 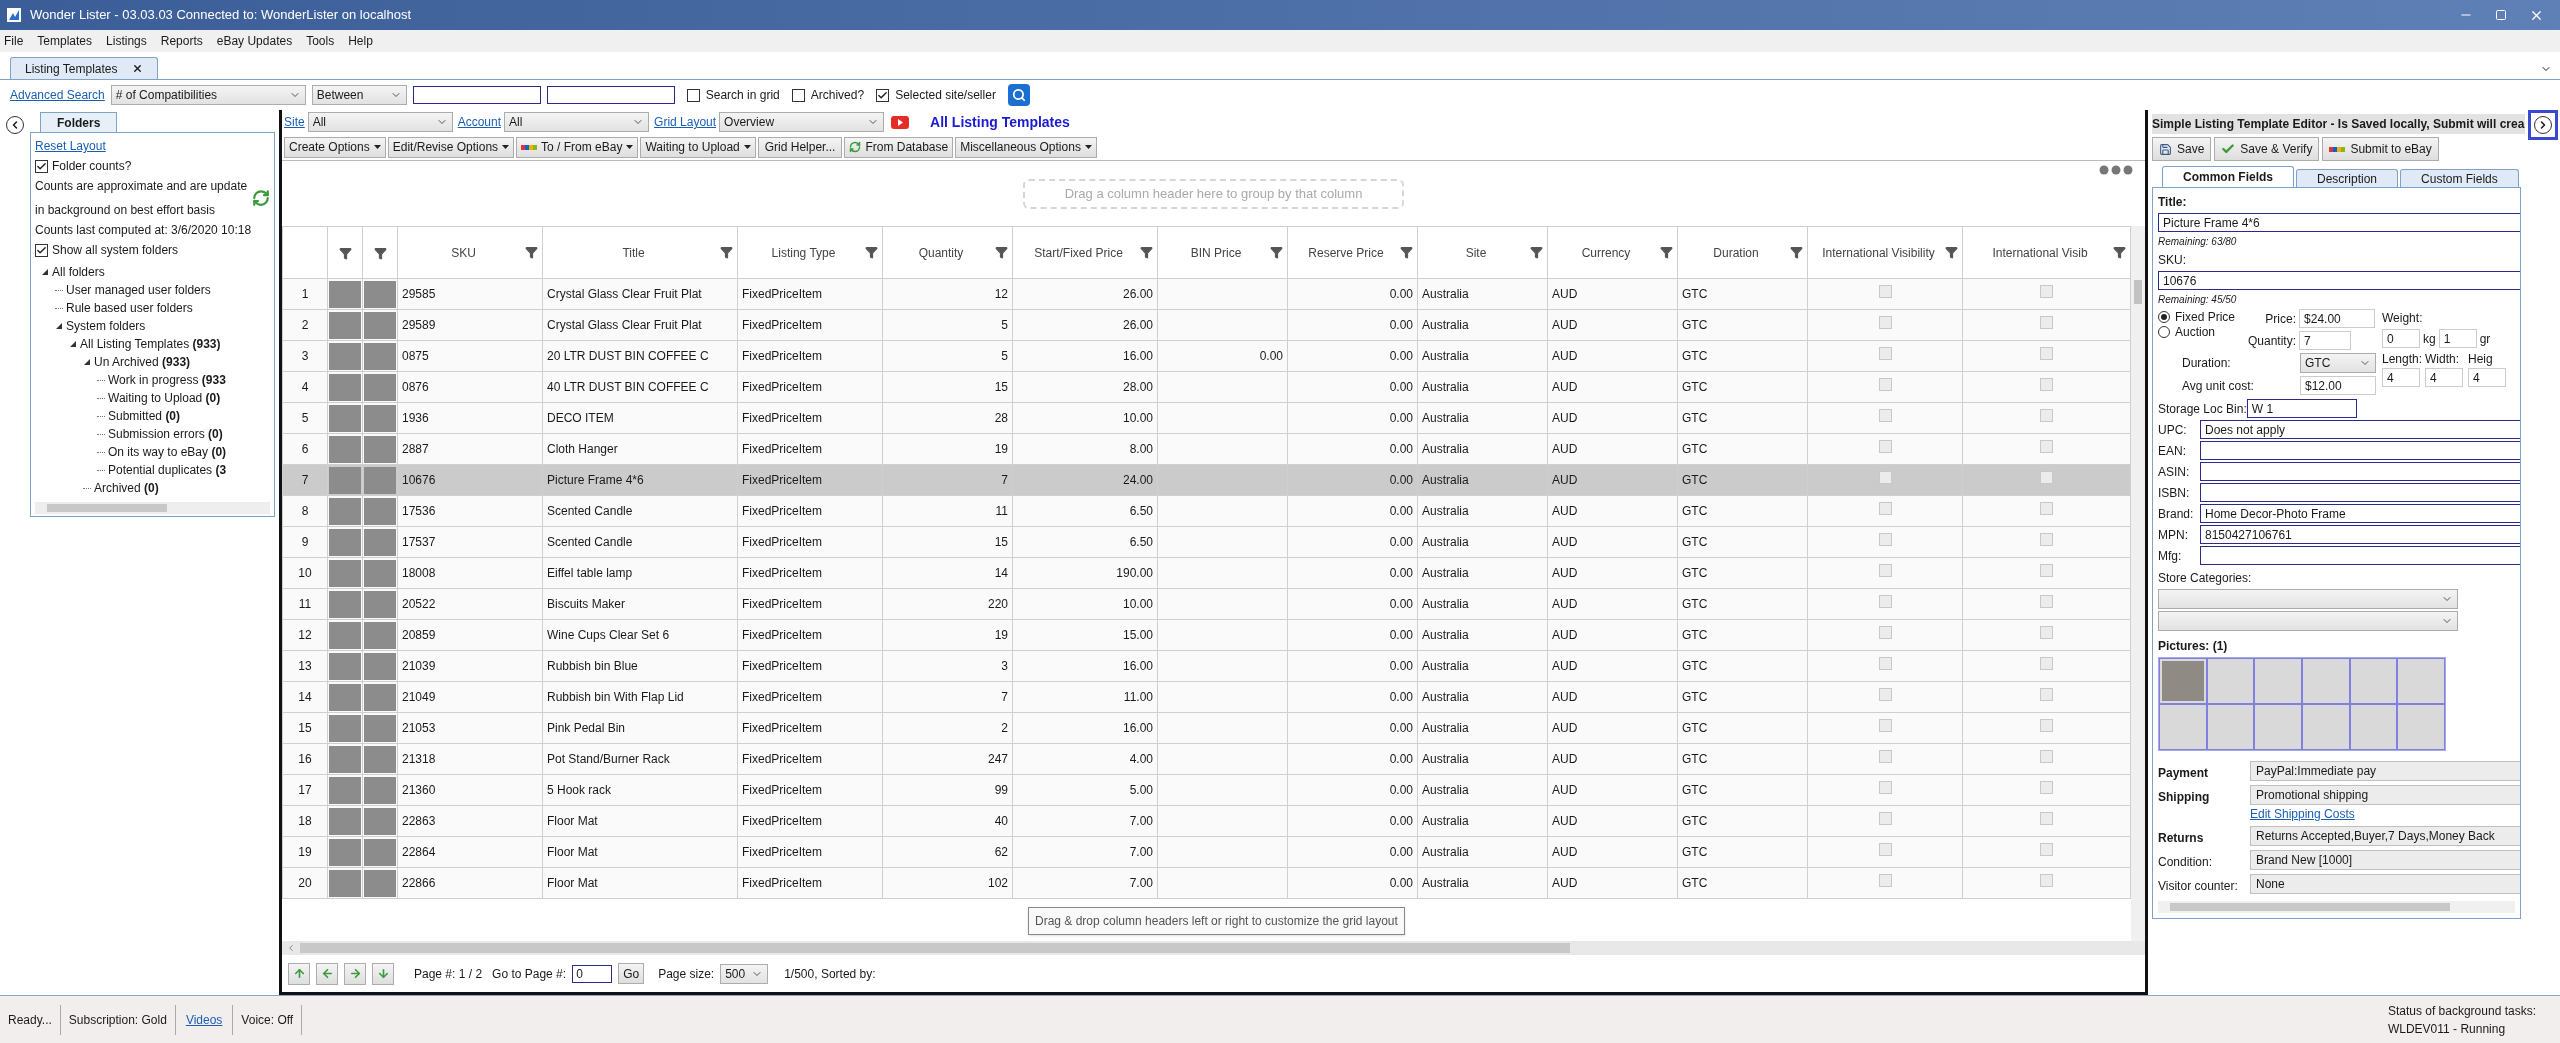 I want to click on identifier-field: Home Decor-Photo Frame, so click(x=2360, y=513).